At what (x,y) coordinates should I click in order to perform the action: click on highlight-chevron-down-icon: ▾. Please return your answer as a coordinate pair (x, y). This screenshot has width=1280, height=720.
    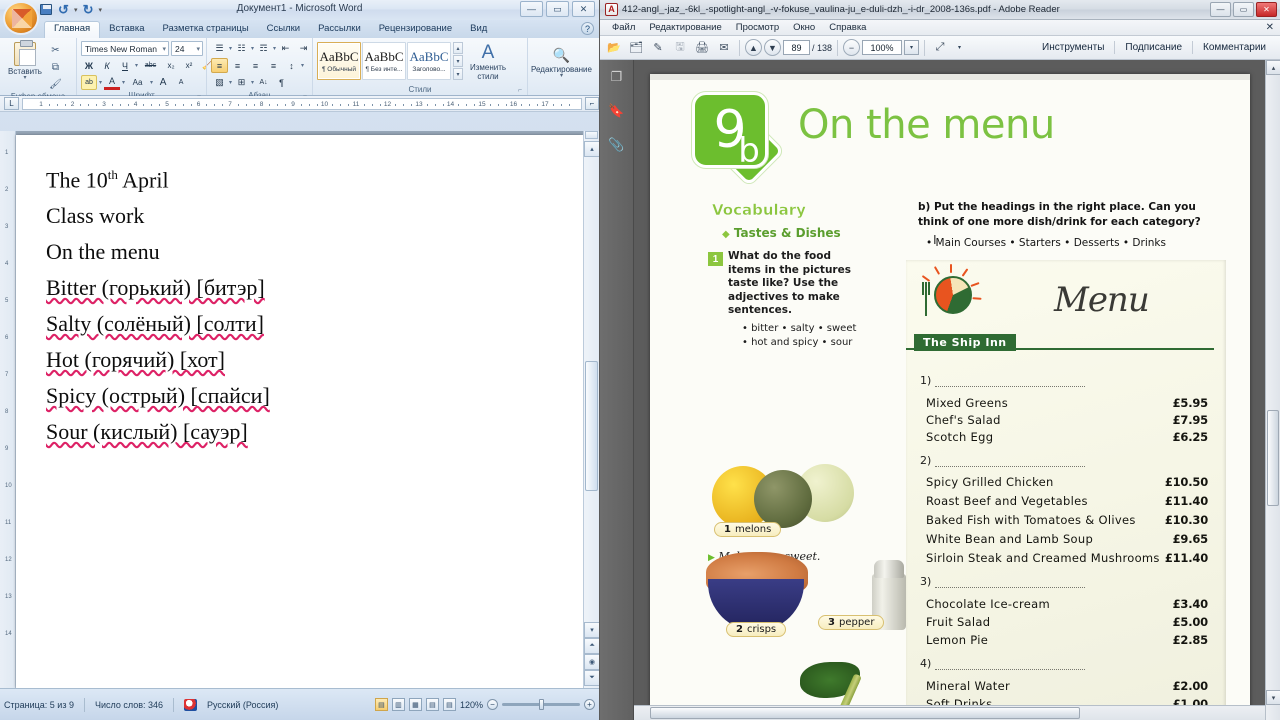
    Looking at the image, I should click on (100, 82).